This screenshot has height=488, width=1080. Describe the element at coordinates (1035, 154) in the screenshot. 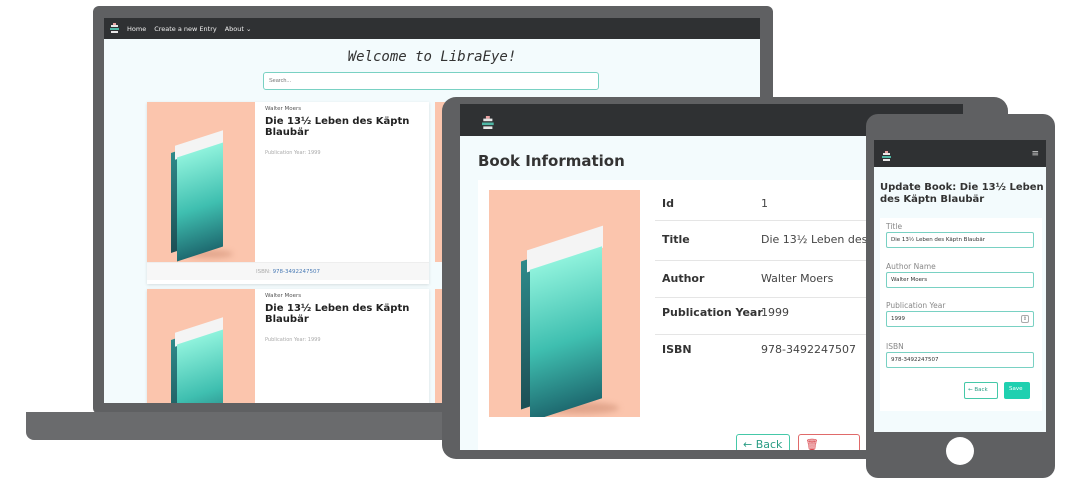

I see `hamburger-menu-icon: ≡` at that location.